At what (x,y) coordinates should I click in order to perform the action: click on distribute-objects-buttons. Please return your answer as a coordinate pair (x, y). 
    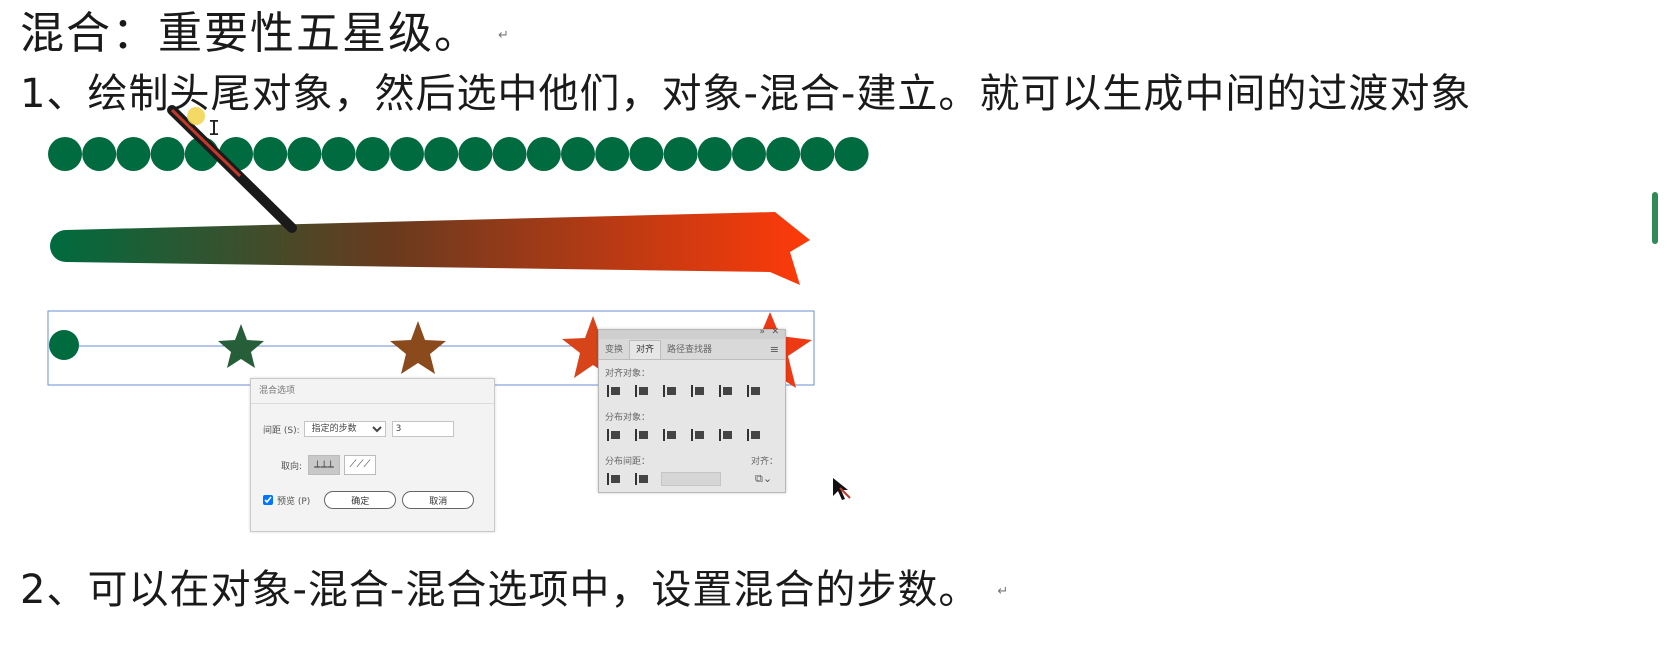
    Looking at the image, I should click on (684, 435).